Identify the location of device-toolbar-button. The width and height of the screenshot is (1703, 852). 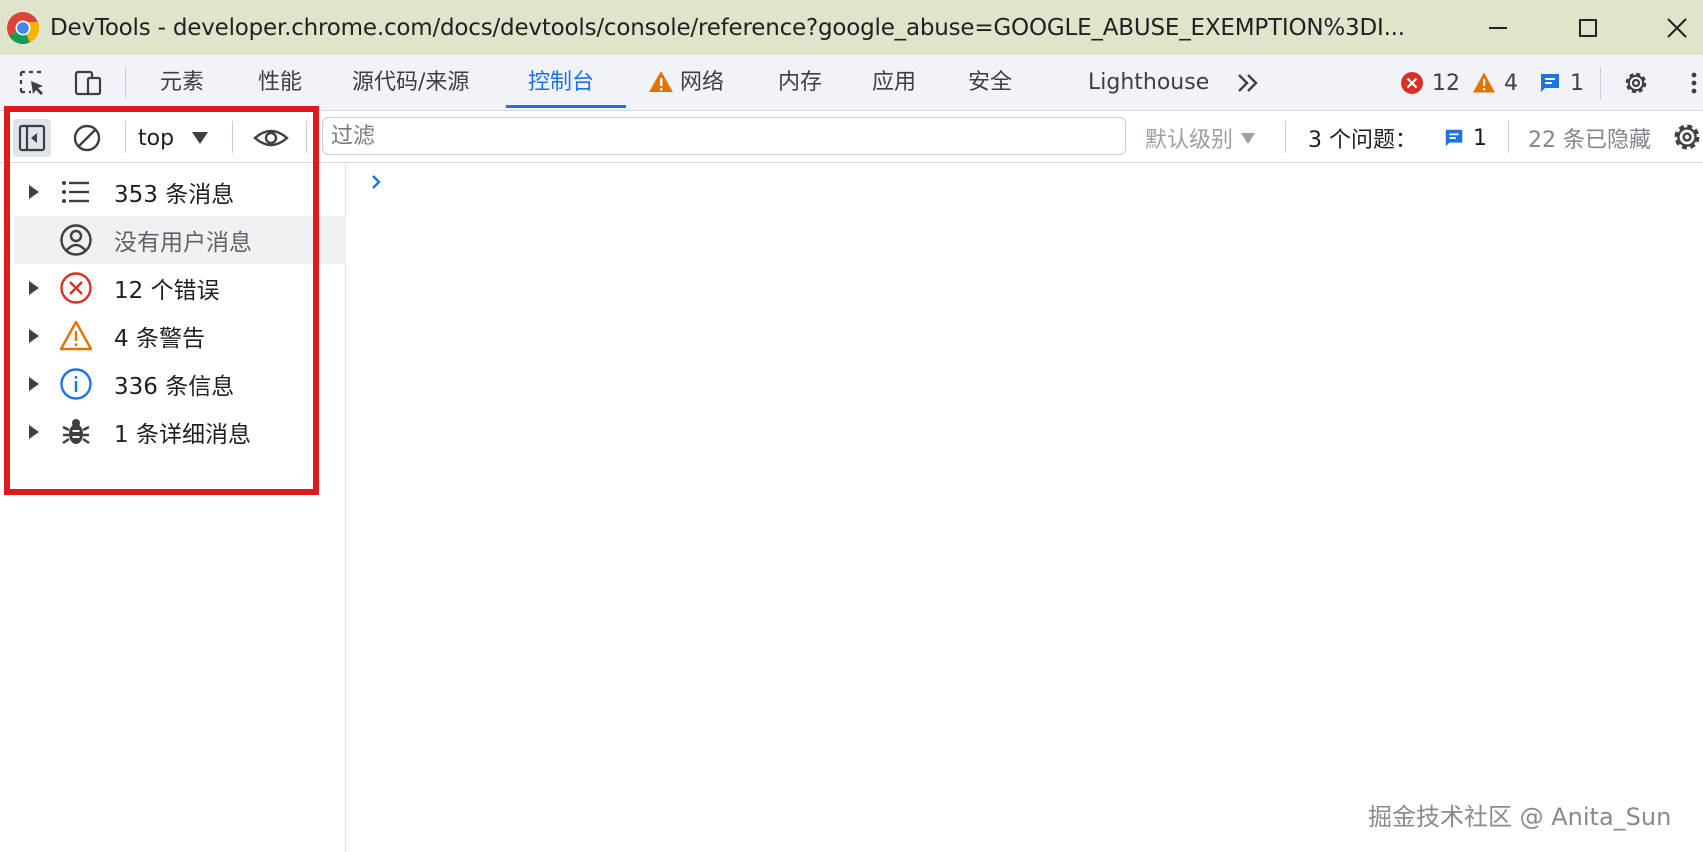
(88, 83).